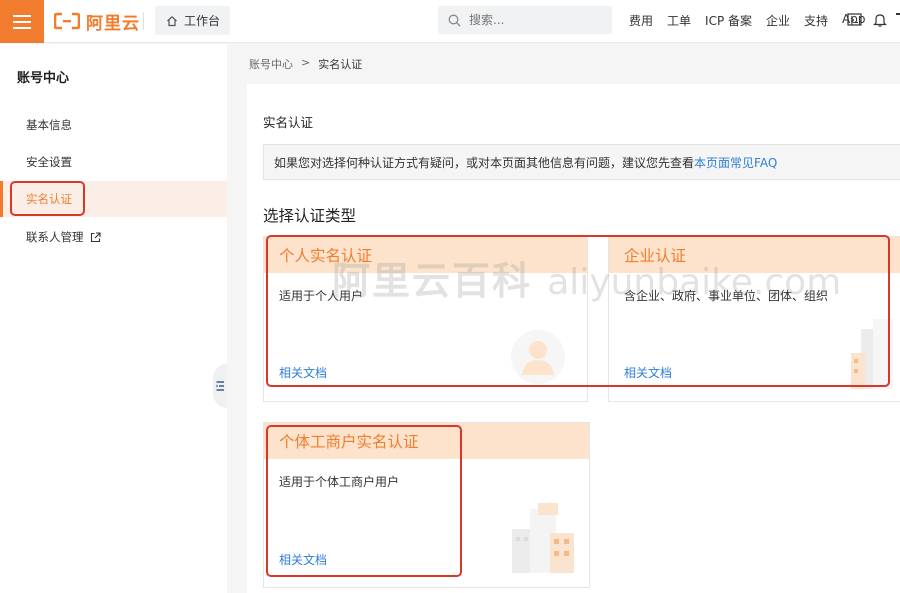 Image resolution: width=900 pixels, height=593 pixels. What do you see at coordinates (113, 199) in the screenshot?
I see `sidebar-item-real-name: 实名认证` at bounding box center [113, 199].